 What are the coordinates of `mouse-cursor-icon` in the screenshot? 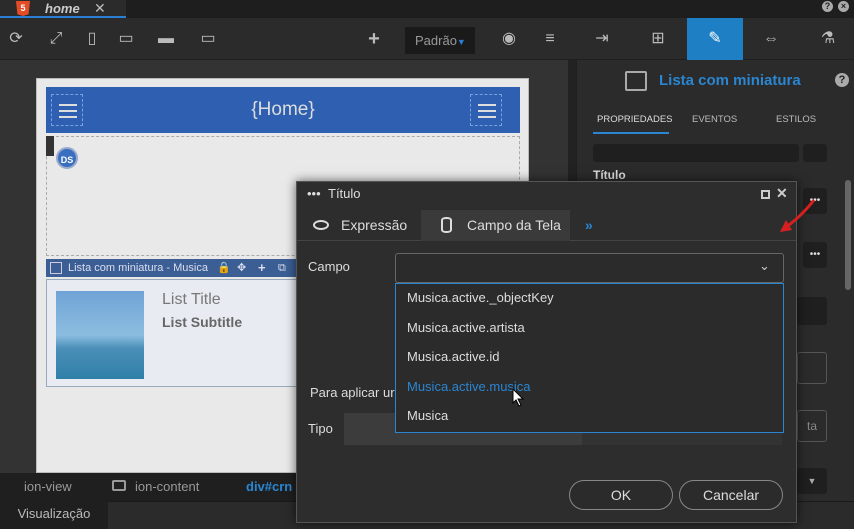 It's located at (518, 397).